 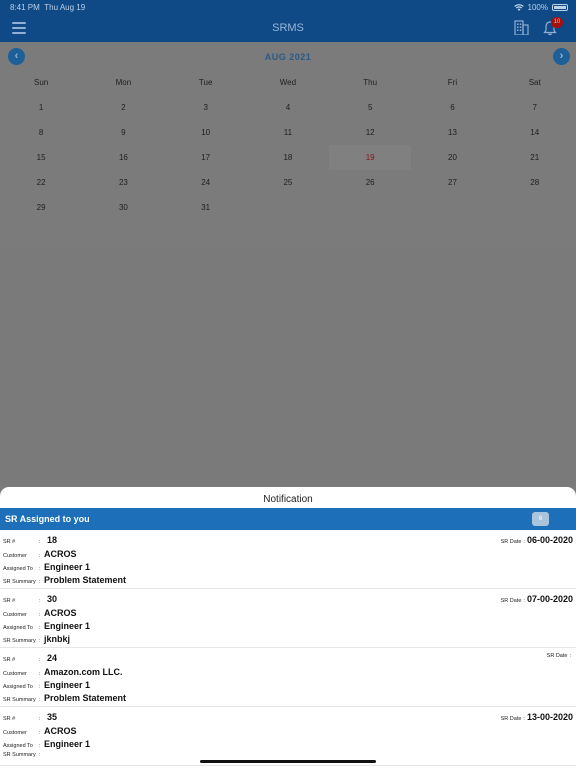 What do you see at coordinates (535, 182) in the screenshot?
I see `calendar-day: 28` at bounding box center [535, 182].